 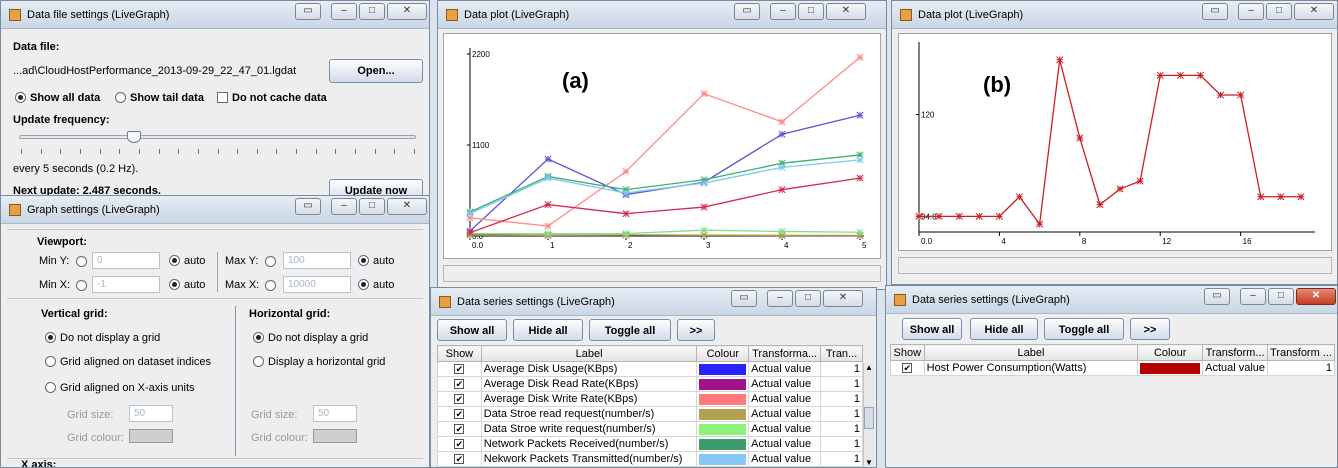 I want to click on min-y-manual-radio, so click(x=81, y=261).